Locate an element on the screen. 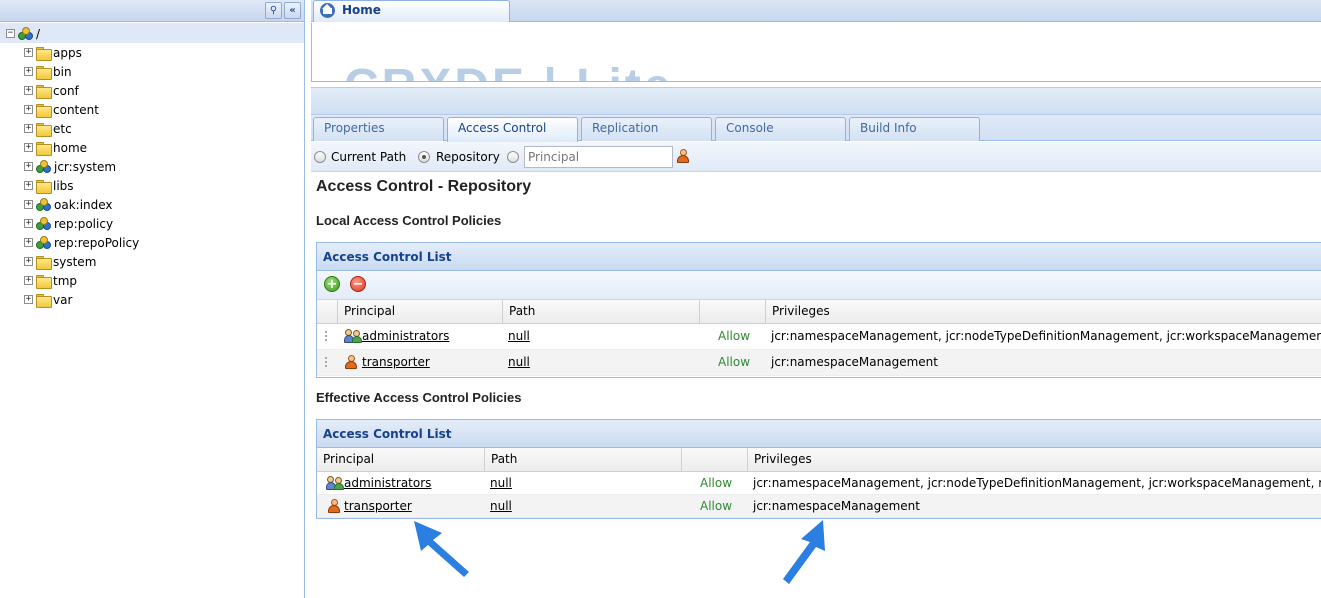 Image resolution: width=1321 pixels, height=598 pixels. radio-current-path is located at coordinates (320, 157).